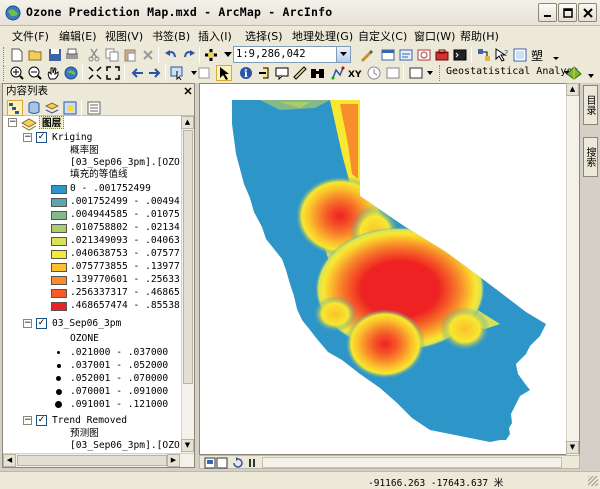 Image resolution: width=600 pixels, height=489 pixels. What do you see at coordinates (17, 55) in the screenshot?
I see `new-document-icon` at bounding box center [17, 55].